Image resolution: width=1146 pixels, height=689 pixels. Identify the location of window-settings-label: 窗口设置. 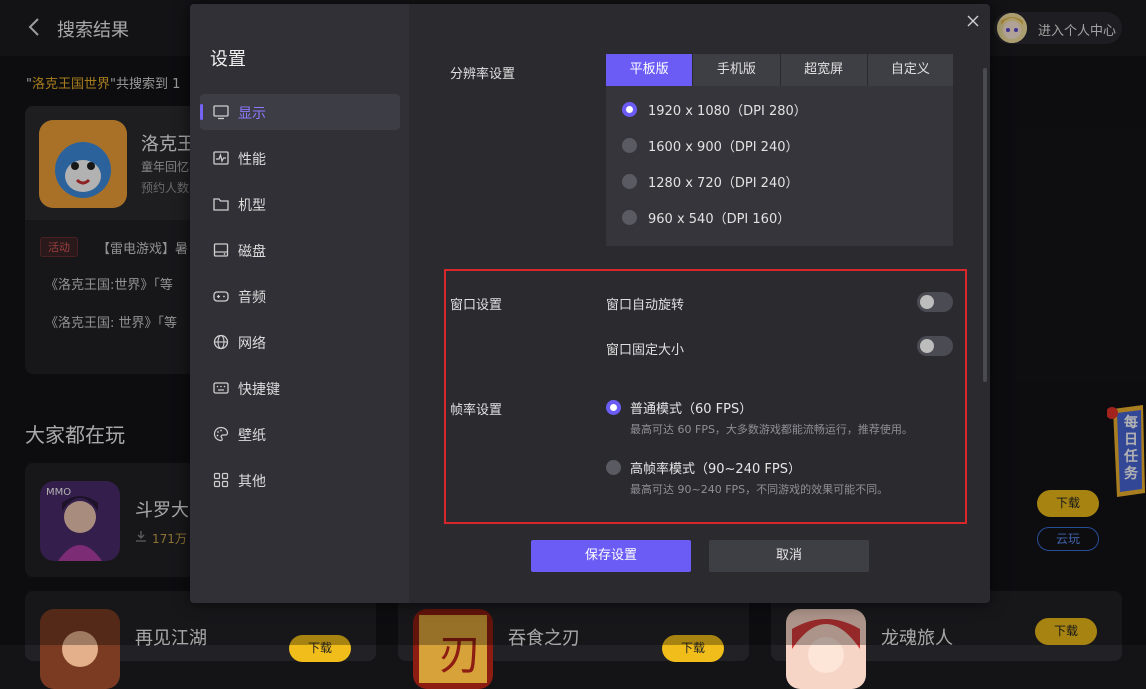
(476, 305).